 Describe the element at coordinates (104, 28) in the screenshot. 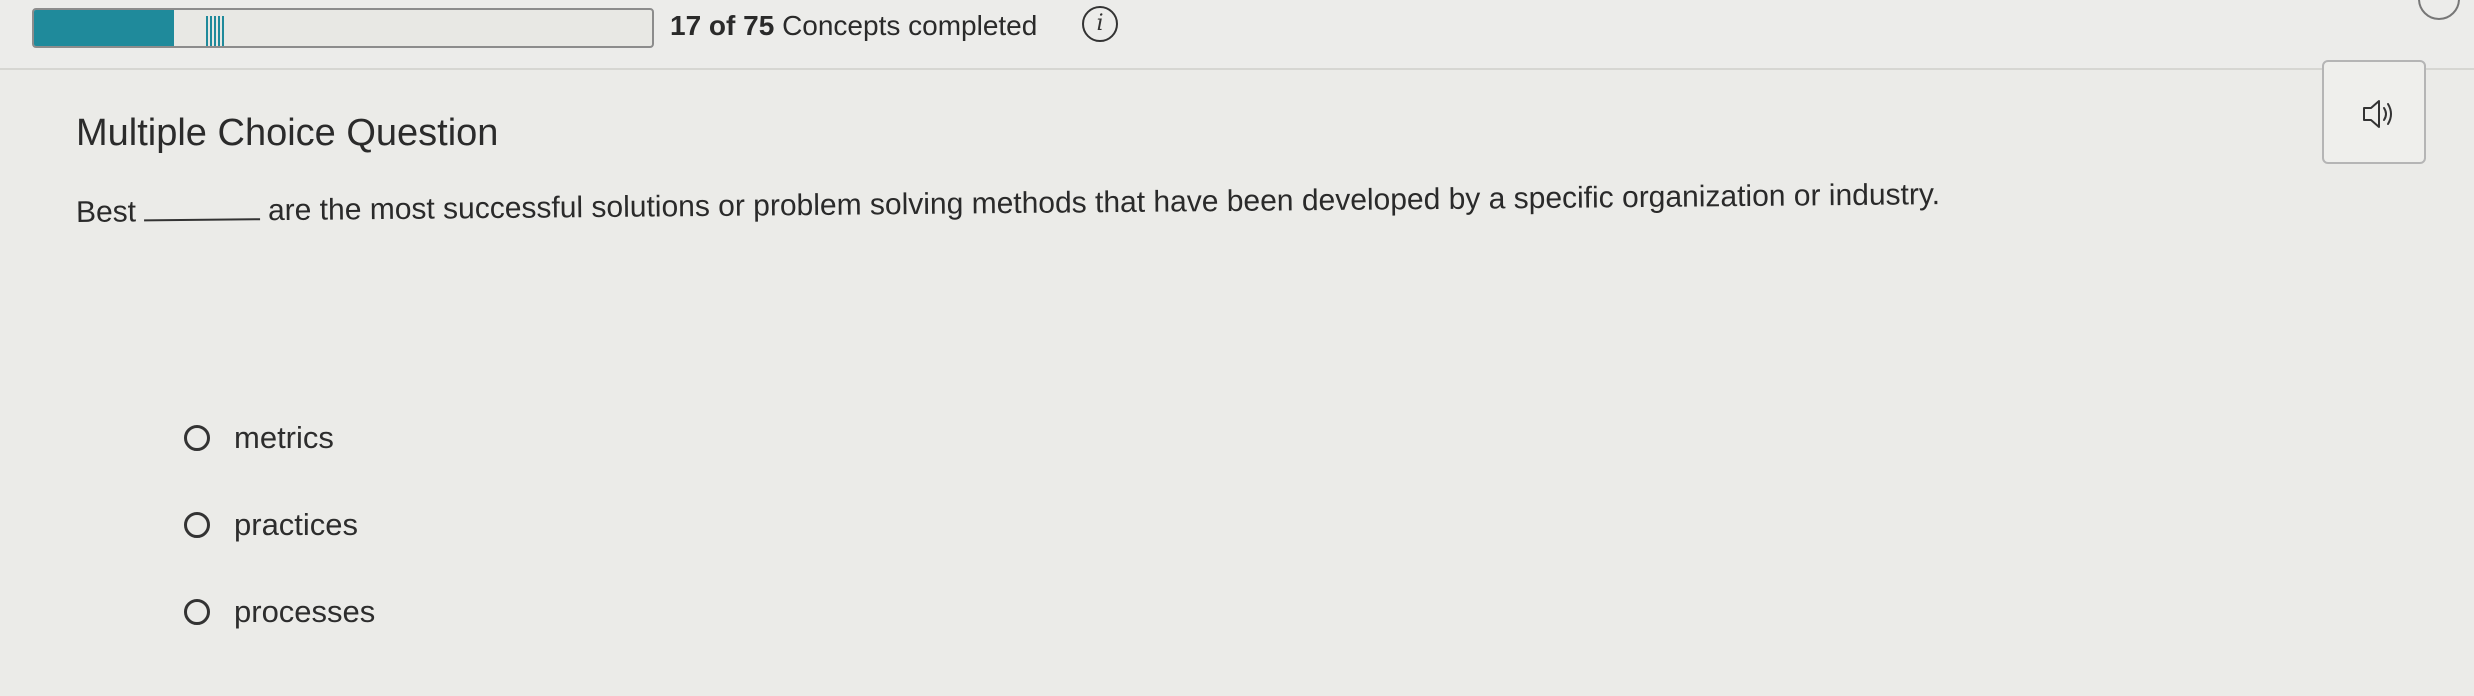

I see `progress-bar-fill` at that location.